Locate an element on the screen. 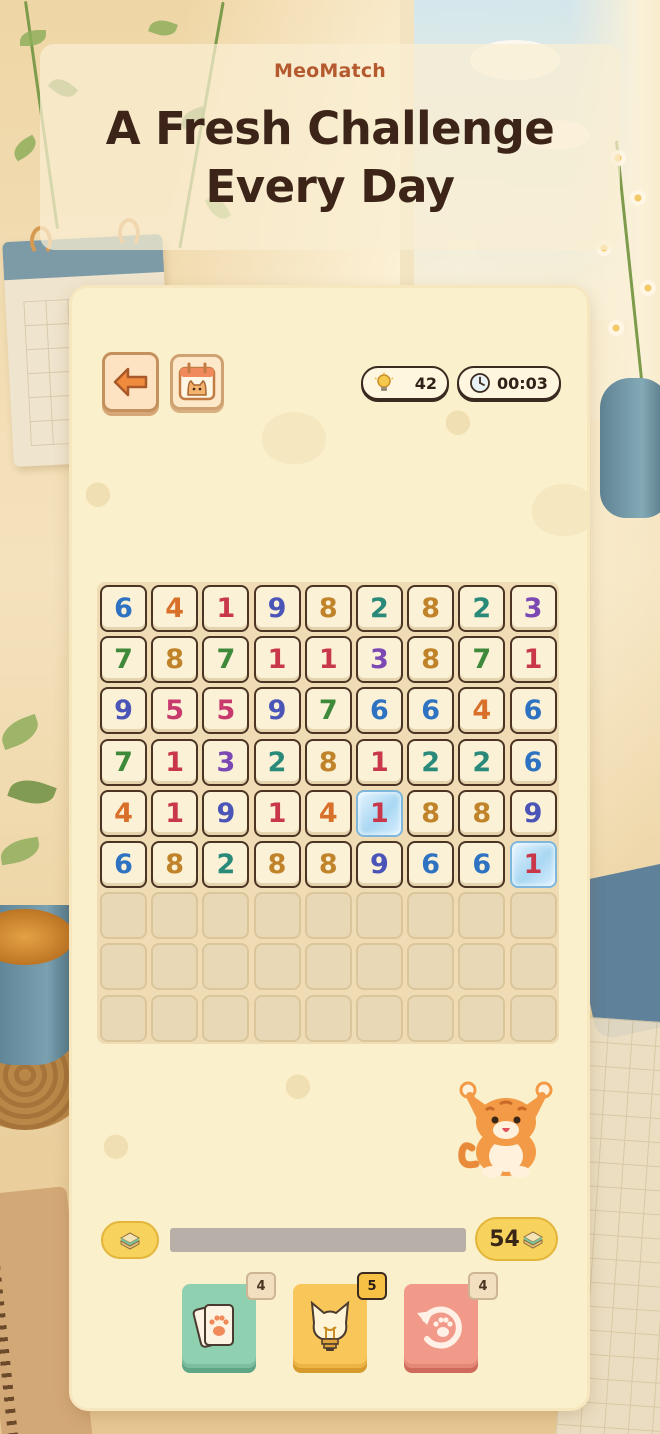 The width and height of the screenshot is (660, 1434). clock-icon is located at coordinates (480, 383).